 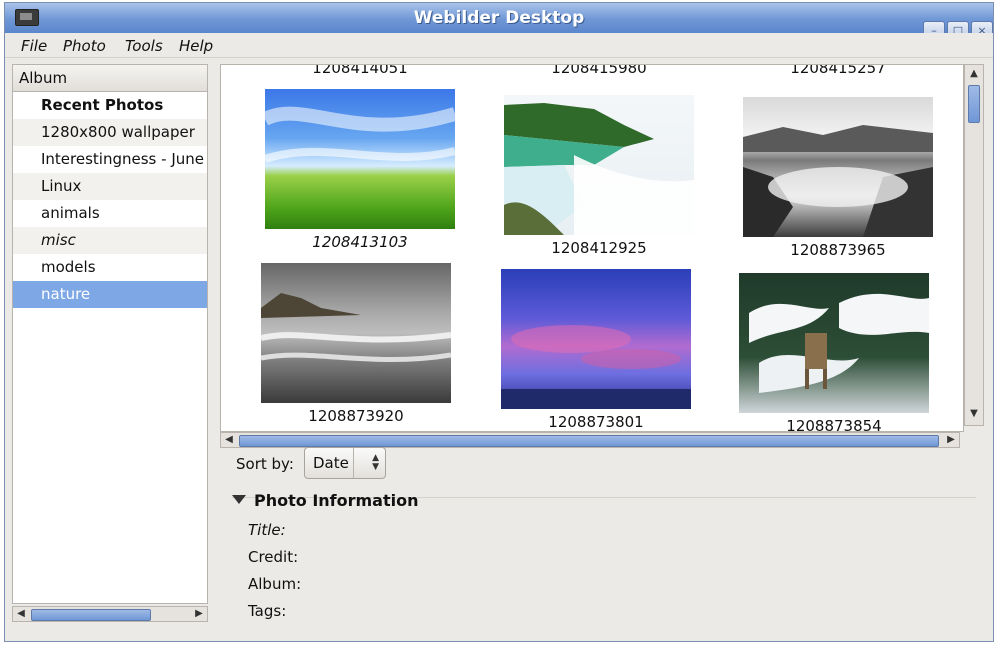 I want to click on purple-sky-image, so click(x=596, y=339).